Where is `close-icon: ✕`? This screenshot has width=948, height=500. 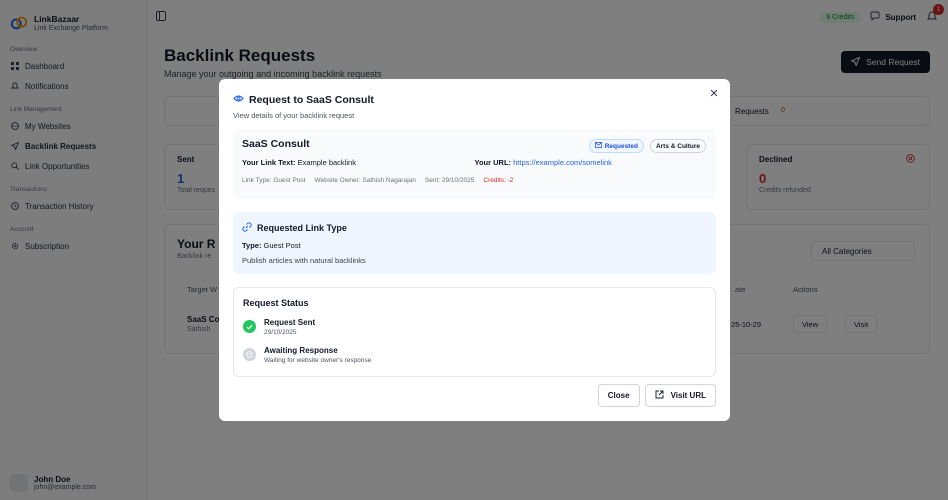 close-icon: ✕ is located at coordinates (714, 93).